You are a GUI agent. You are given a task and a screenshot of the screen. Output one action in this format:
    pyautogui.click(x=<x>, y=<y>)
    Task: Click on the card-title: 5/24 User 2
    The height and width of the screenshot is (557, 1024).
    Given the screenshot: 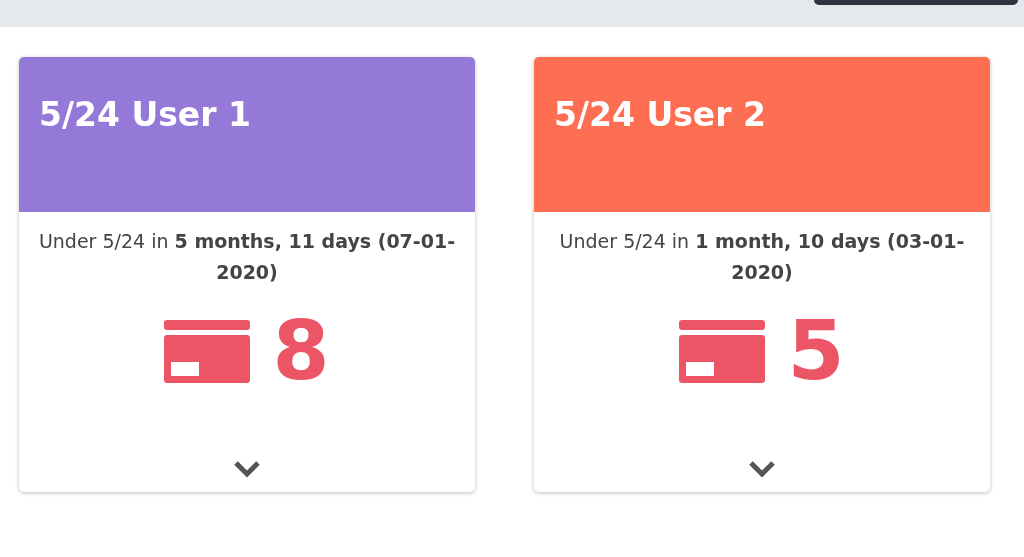 What is the action you would take?
    pyautogui.click(x=660, y=114)
    